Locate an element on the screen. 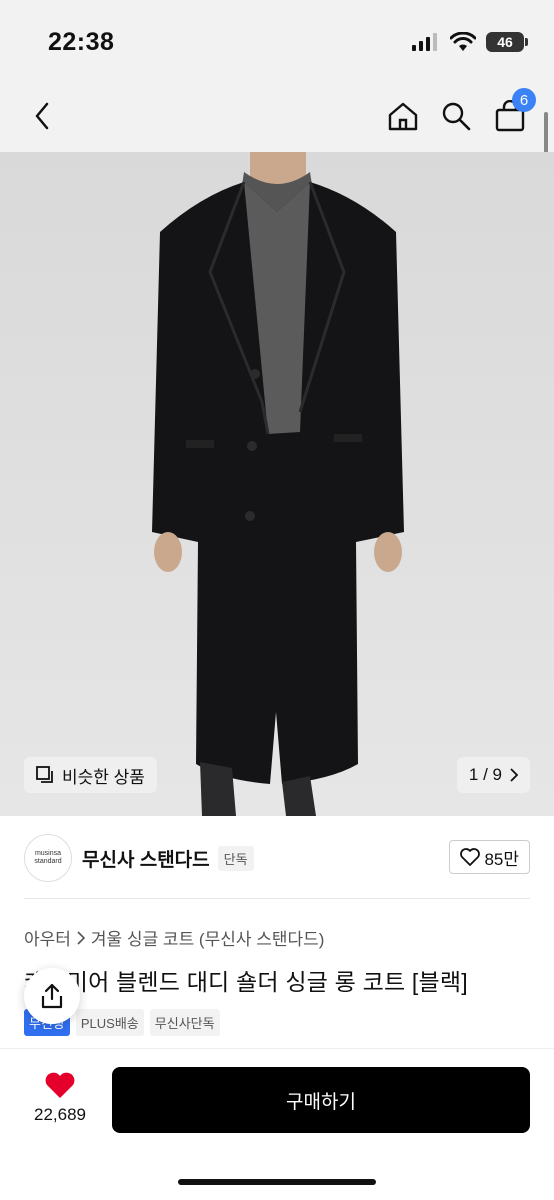 The height and width of the screenshot is (1200, 554). wifi-icon is located at coordinates (463, 41).